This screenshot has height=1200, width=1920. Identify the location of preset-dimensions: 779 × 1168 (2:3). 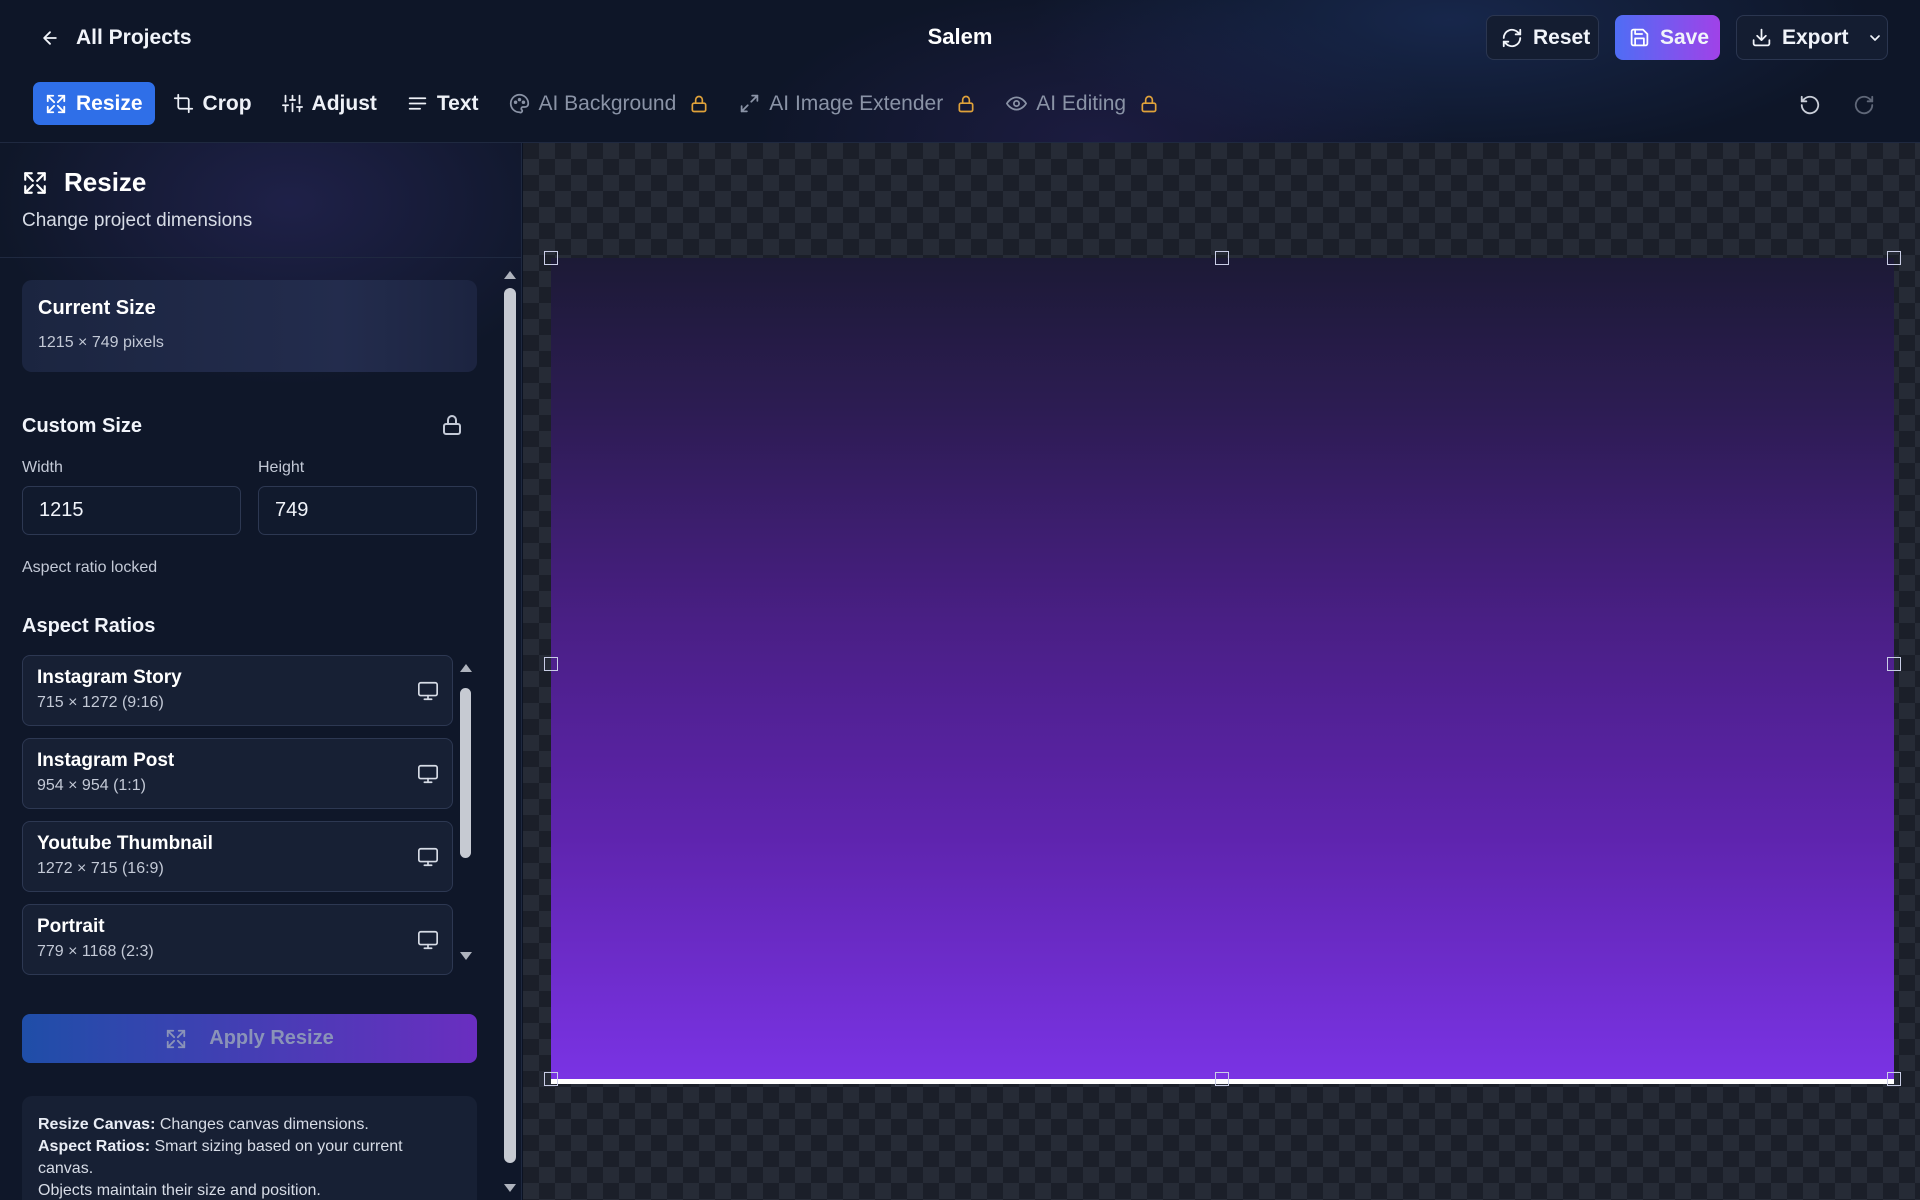
(95, 951).